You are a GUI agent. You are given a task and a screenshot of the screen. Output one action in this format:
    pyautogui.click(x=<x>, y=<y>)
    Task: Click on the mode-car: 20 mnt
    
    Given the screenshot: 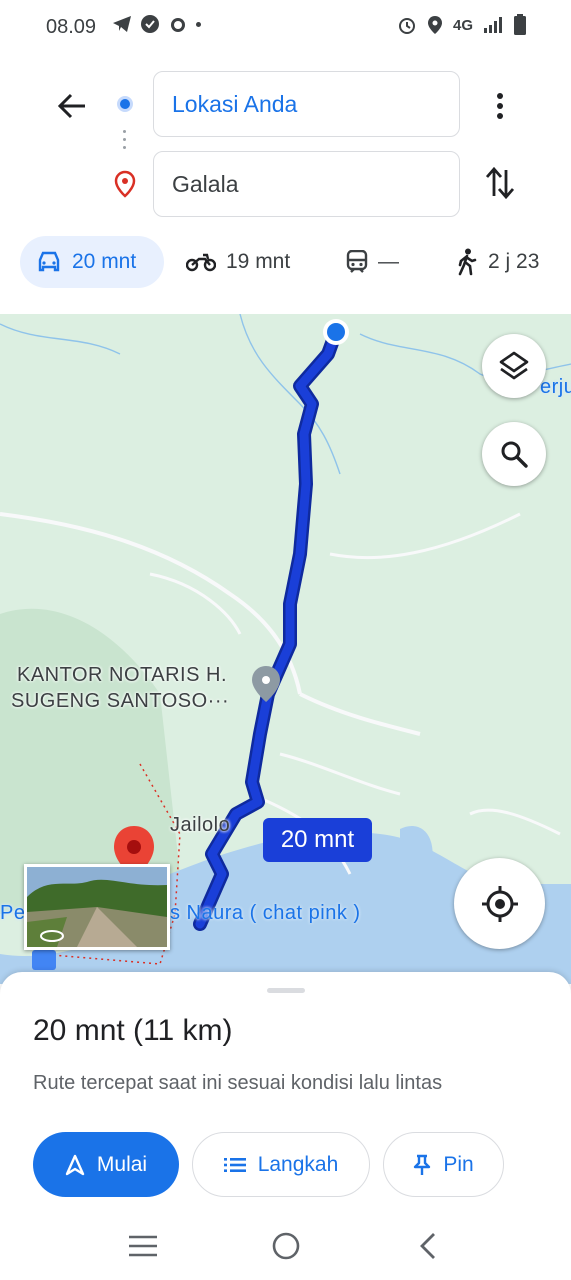 What is the action you would take?
    pyautogui.click(x=92, y=262)
    